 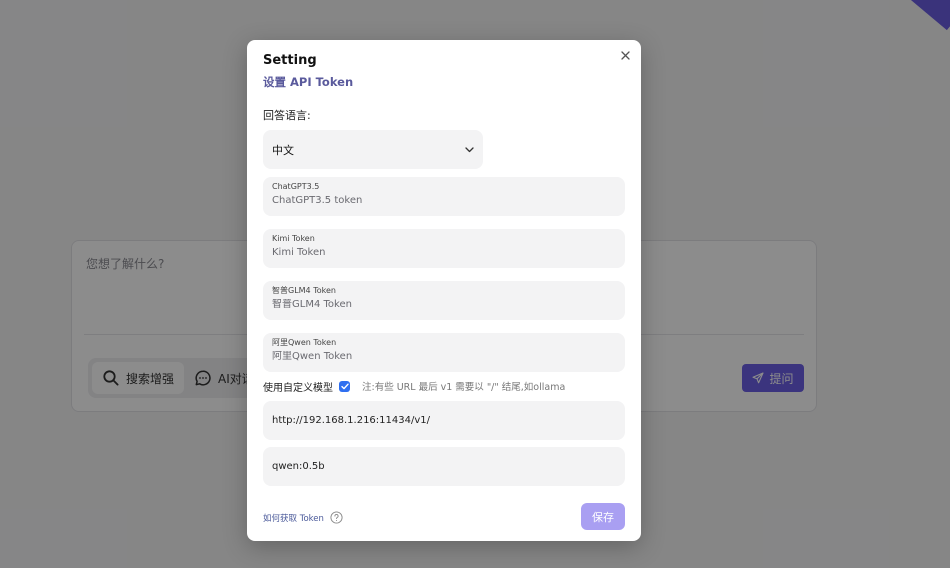 What do you see at coordinates (290, 60) in the screenshot?
I see `modal-title: Setting` at bounding box center [290, 60].